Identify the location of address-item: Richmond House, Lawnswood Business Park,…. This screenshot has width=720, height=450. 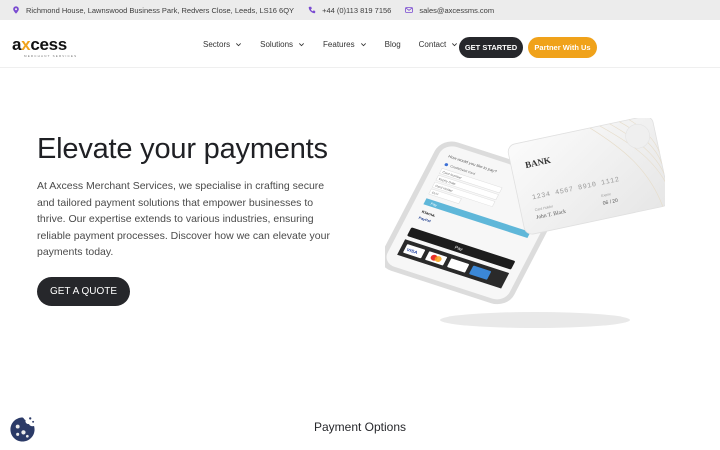
(153, 10).